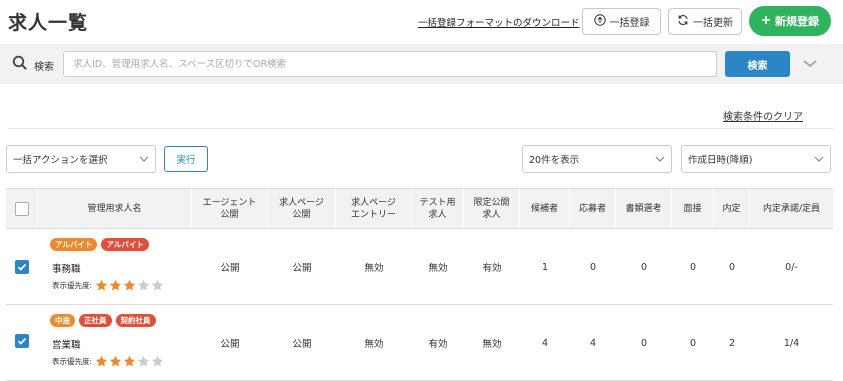 The height and width of the screenshot is (381, 843). What do you see at coordinates (230, 208) in the screenshot?
I see `column-header: エージェント 公開` at bounding box center [230, 208].